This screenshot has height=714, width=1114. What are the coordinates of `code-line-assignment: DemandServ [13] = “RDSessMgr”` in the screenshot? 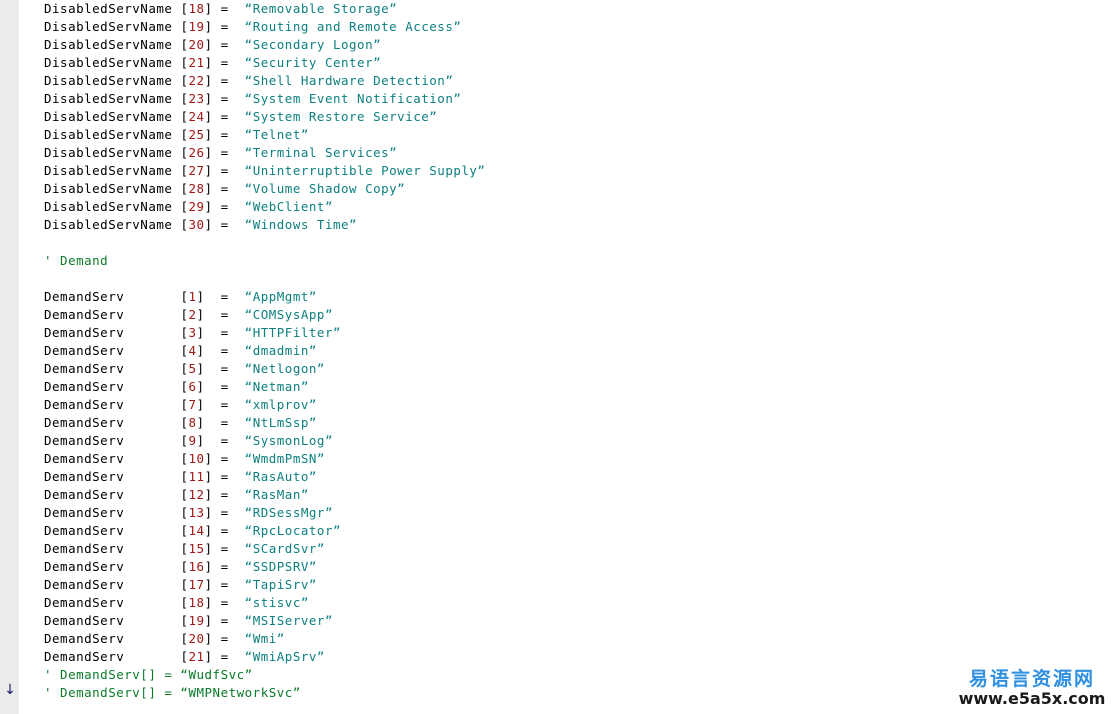 It's located at (188, 513).